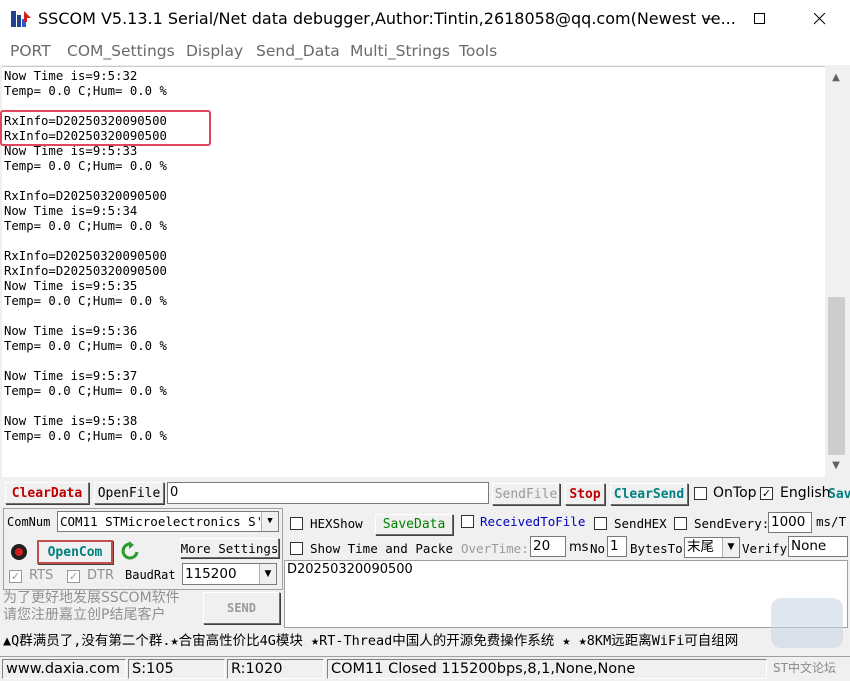 Image resolution: width=850 pixels, height=681 pixels. What do you see at coordinates (296, 523) in the screenshot?
I see `hex-show-checkbox` at bounding box center [296, 523].